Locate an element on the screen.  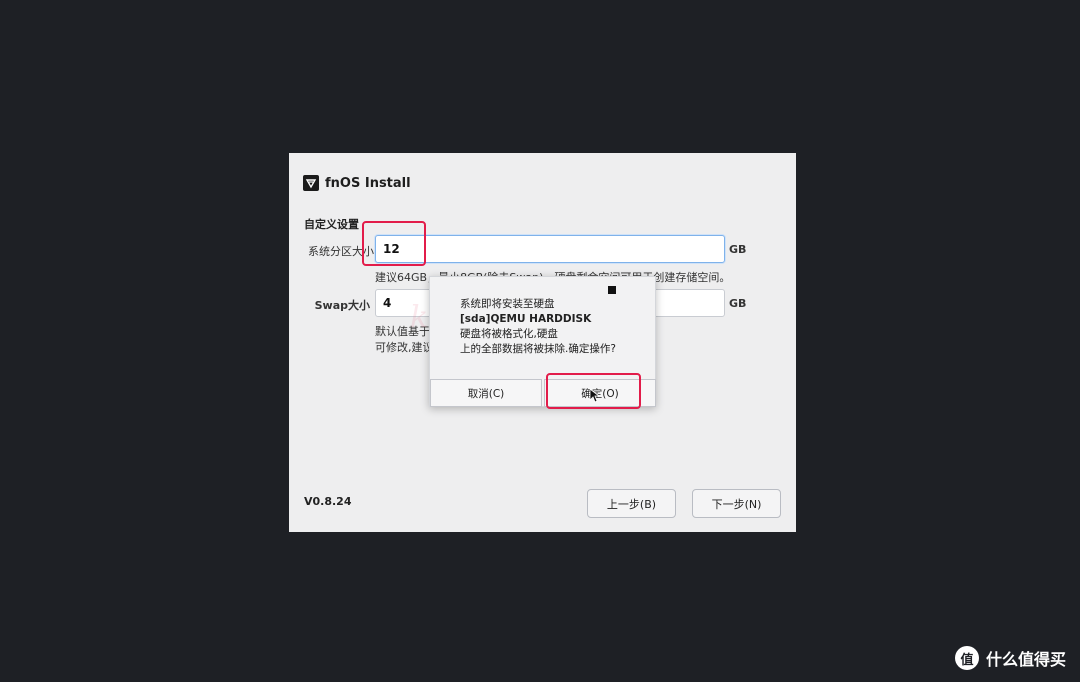
brand-logo-icon: 值 is located at coordinates (966, 658).